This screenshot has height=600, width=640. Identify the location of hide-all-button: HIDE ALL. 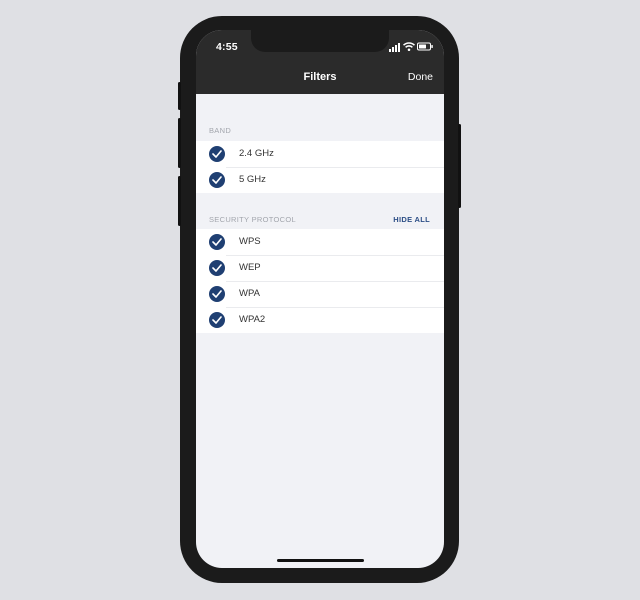
(411, 219).